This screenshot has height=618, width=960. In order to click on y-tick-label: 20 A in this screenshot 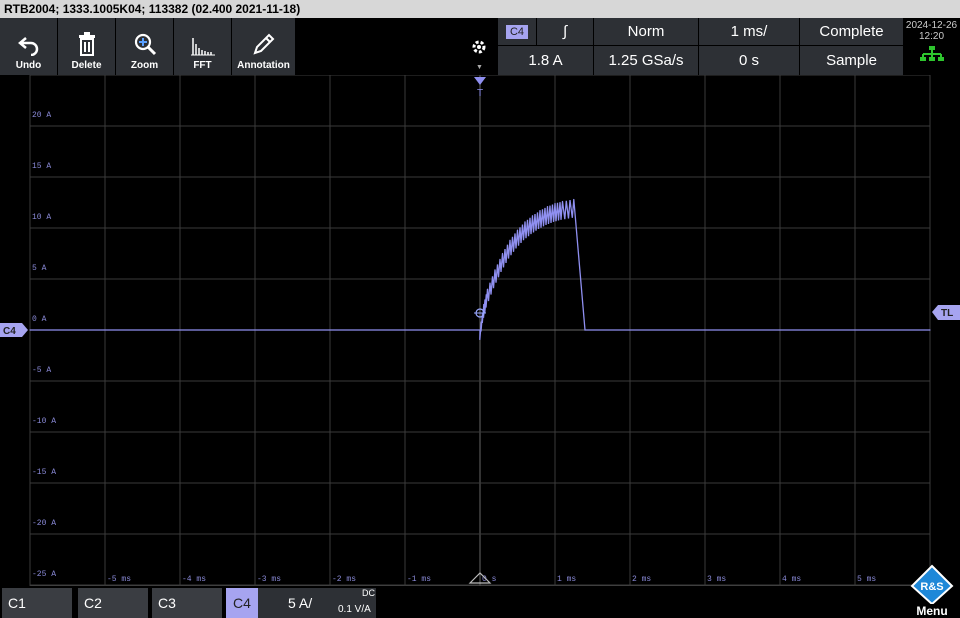, I will do `click(41, 115)`.